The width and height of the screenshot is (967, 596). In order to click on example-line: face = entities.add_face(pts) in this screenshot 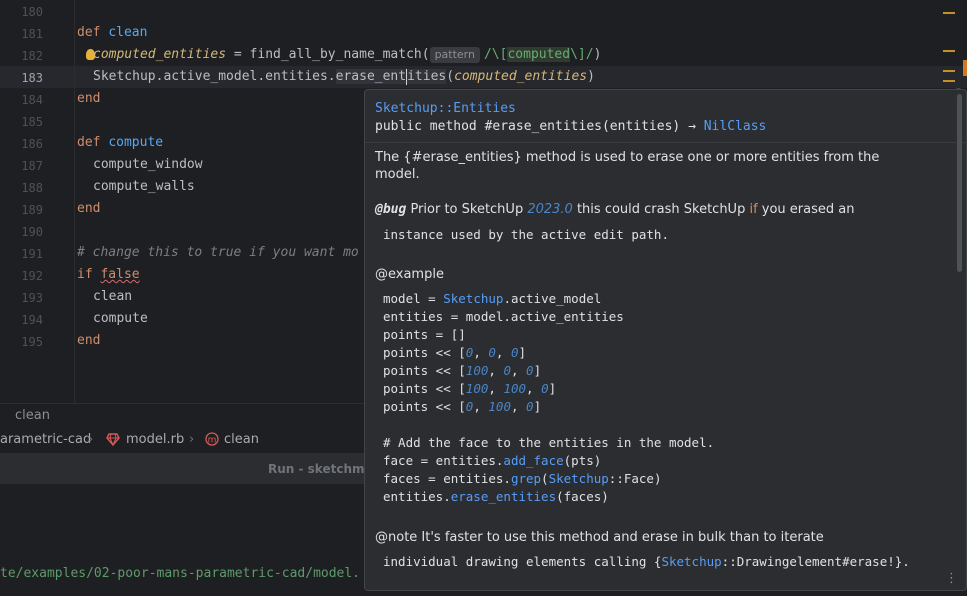, I will do `click(492, 460)`.